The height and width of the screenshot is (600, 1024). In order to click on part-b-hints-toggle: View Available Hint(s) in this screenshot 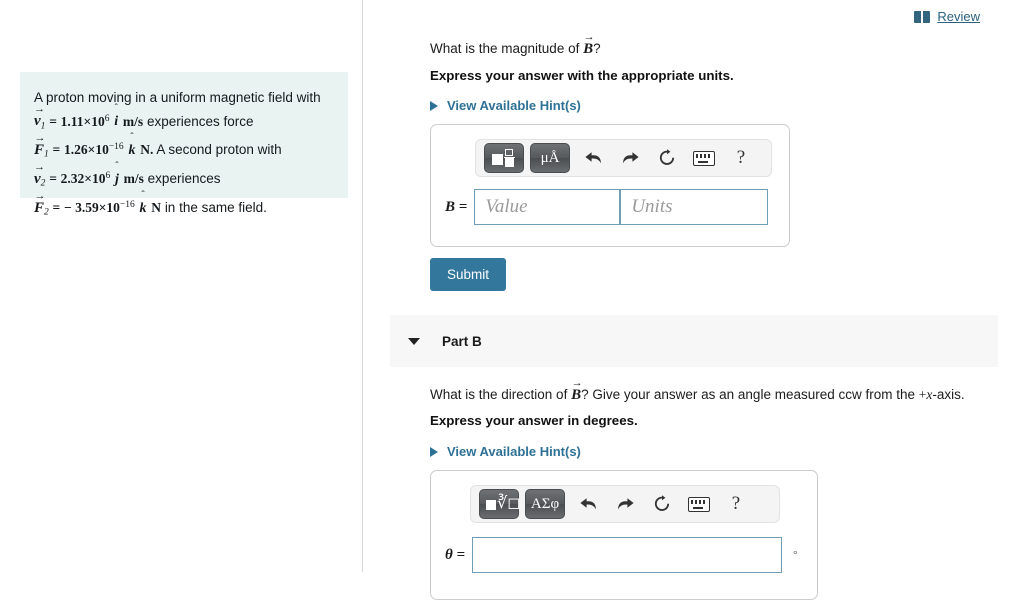, I will do `click(505, 451)`.